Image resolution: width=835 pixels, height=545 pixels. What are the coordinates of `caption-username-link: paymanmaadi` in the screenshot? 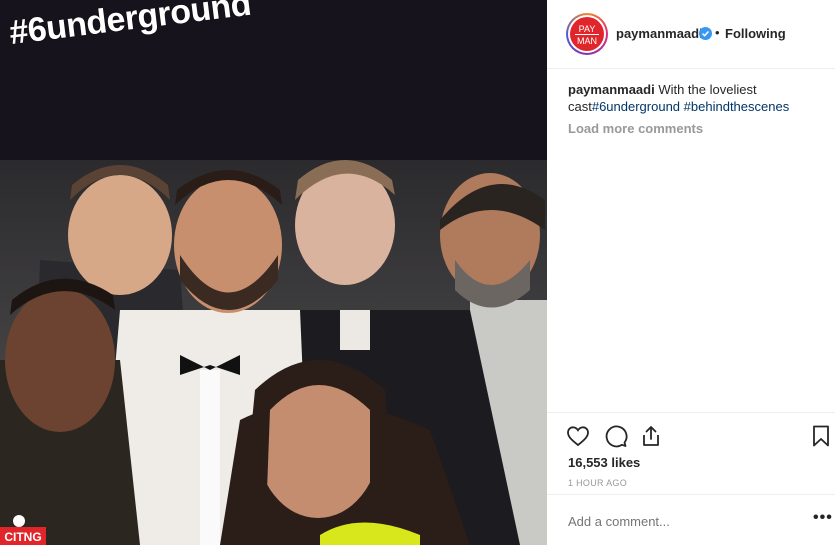 It's located at (611, 89).